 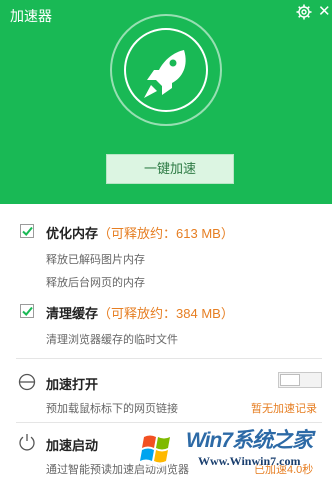 What do you see at coordinates (112, 340) in the screenshot?
I see `cache-detail-1: 清理浏览器缓存的临时文件` at bounding box center [112, 340].